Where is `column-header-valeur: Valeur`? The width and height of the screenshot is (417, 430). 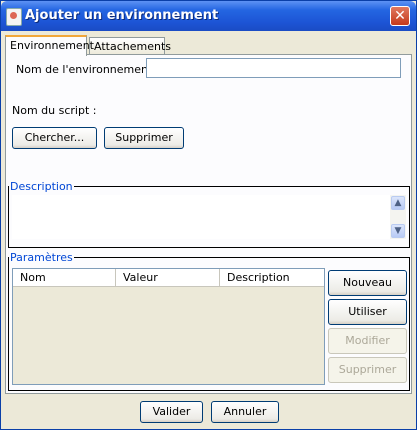 column-header-valeur: Valeur is located at coordinates (168, 278).